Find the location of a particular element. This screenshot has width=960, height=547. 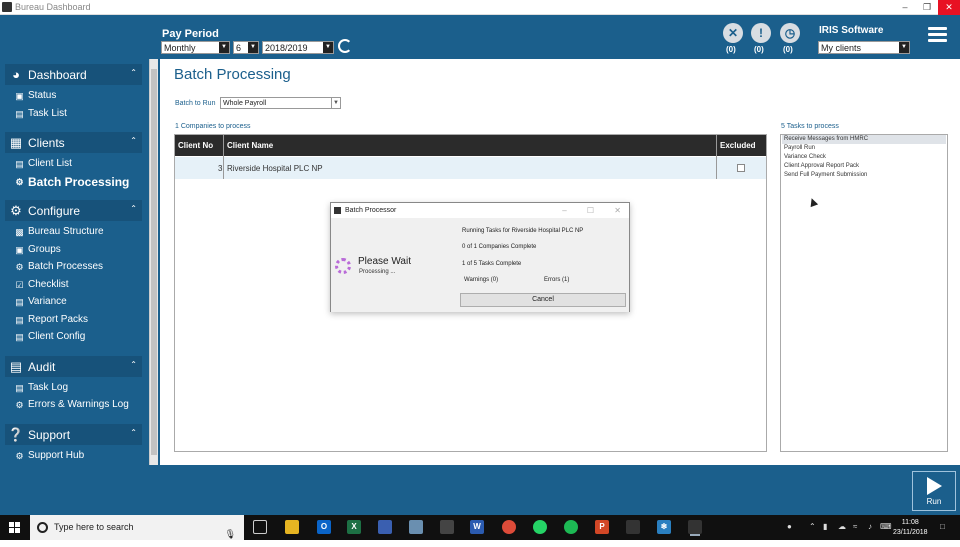

frequency-select: Monthly ▼ is located at coordinates (195, 47).